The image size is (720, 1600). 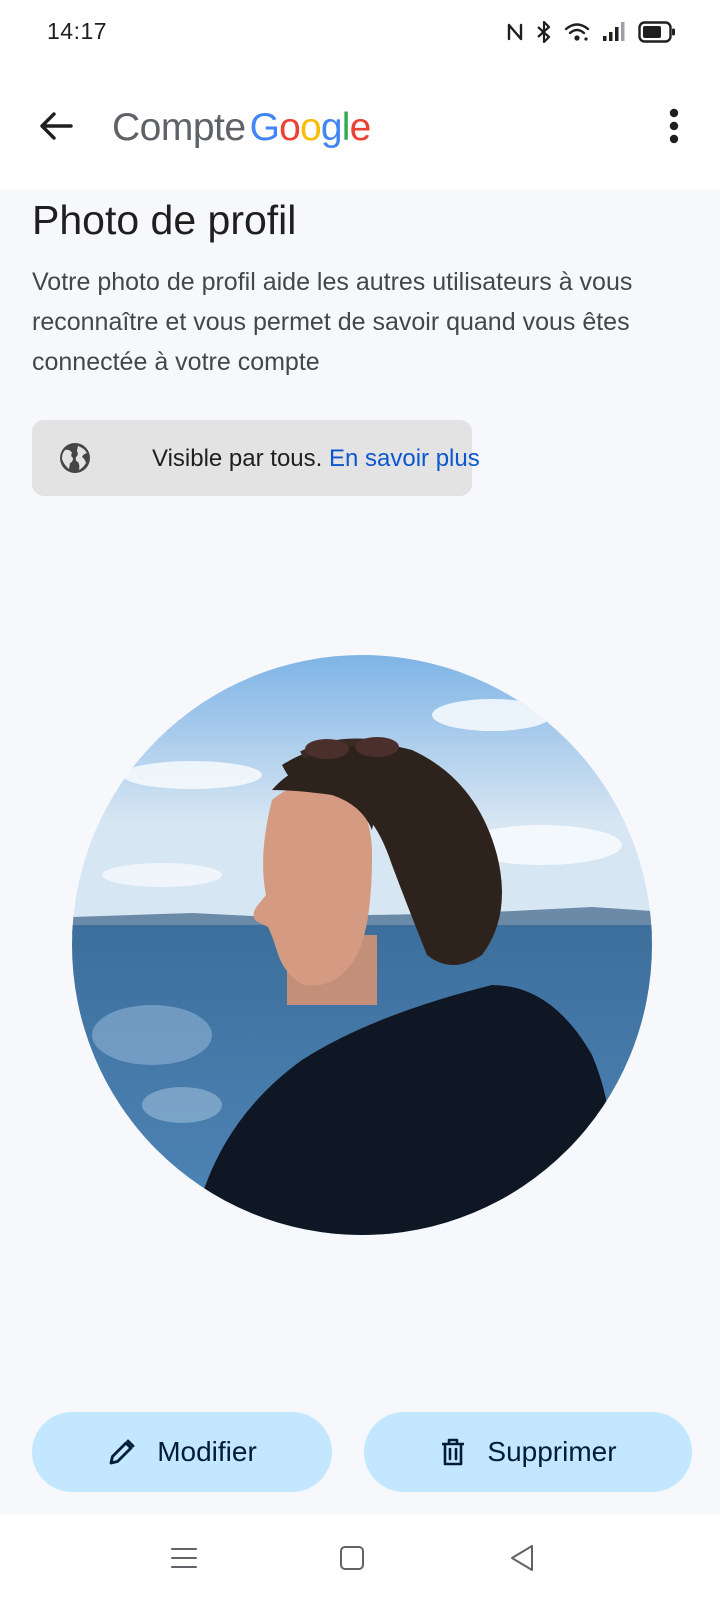 I want to click on nav-home-button, so click(x=352, y=1560).